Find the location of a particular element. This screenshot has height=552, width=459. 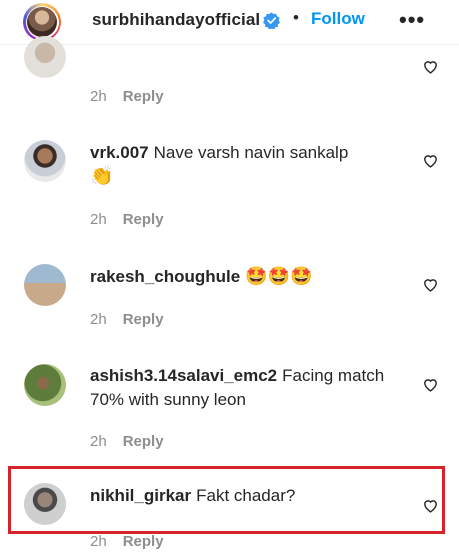

post-header: surbhihandayofficial • Follow ••• is located at coordinates (229, 22).